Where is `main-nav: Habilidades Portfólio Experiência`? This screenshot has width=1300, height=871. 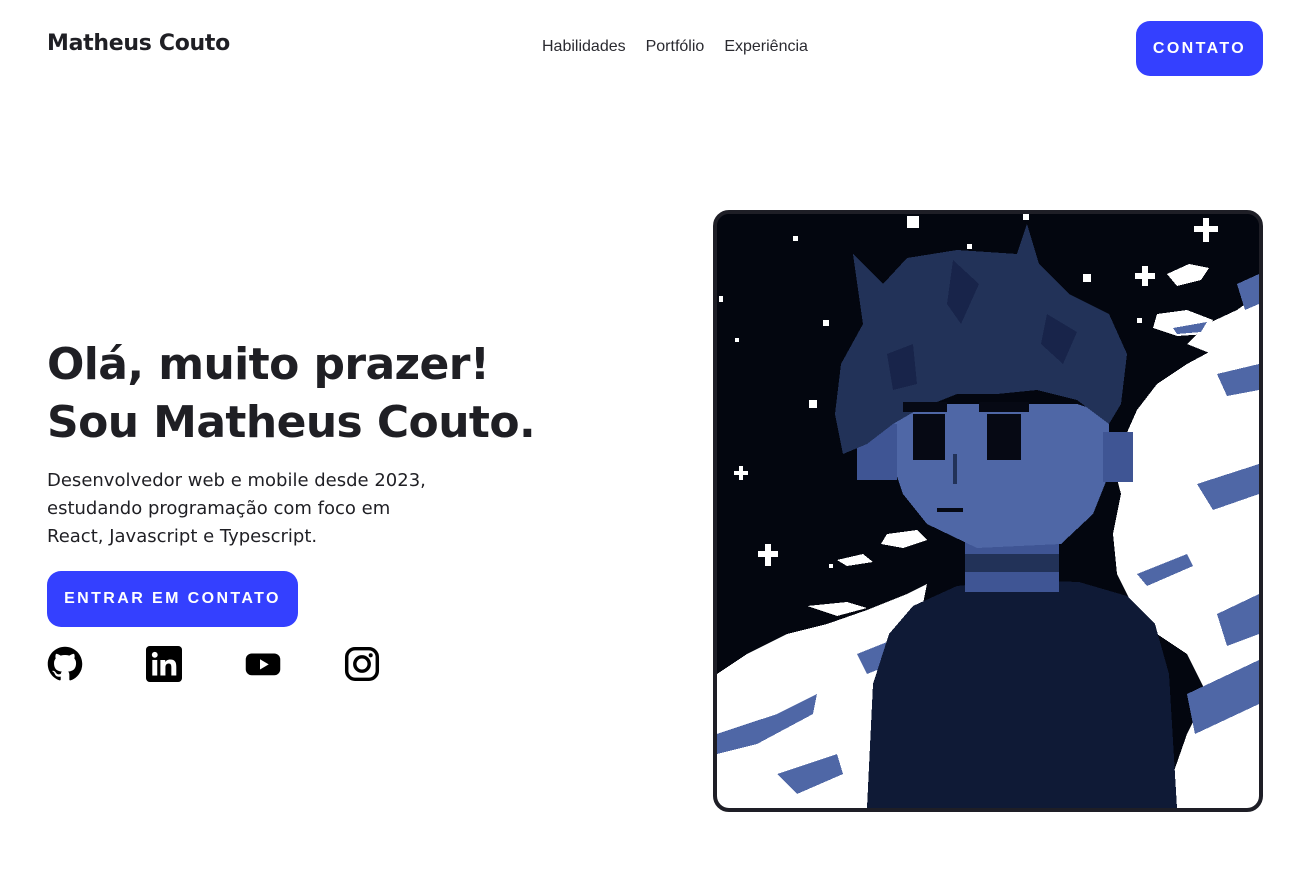
main-nav: Habilidades Portfólio Experiência is located at coordinates (675, 47).